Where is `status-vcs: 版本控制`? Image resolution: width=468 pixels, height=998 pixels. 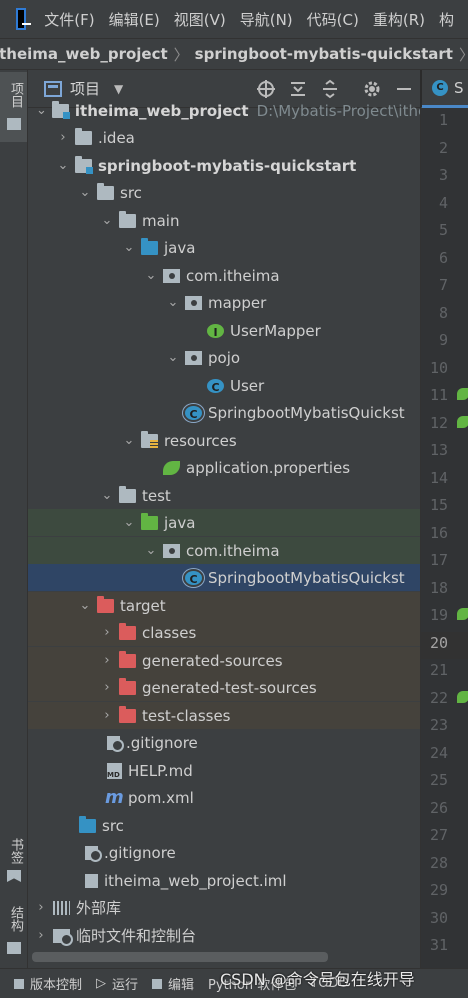 status-vcs: 版本控制 is located at coordinates (48, 983).